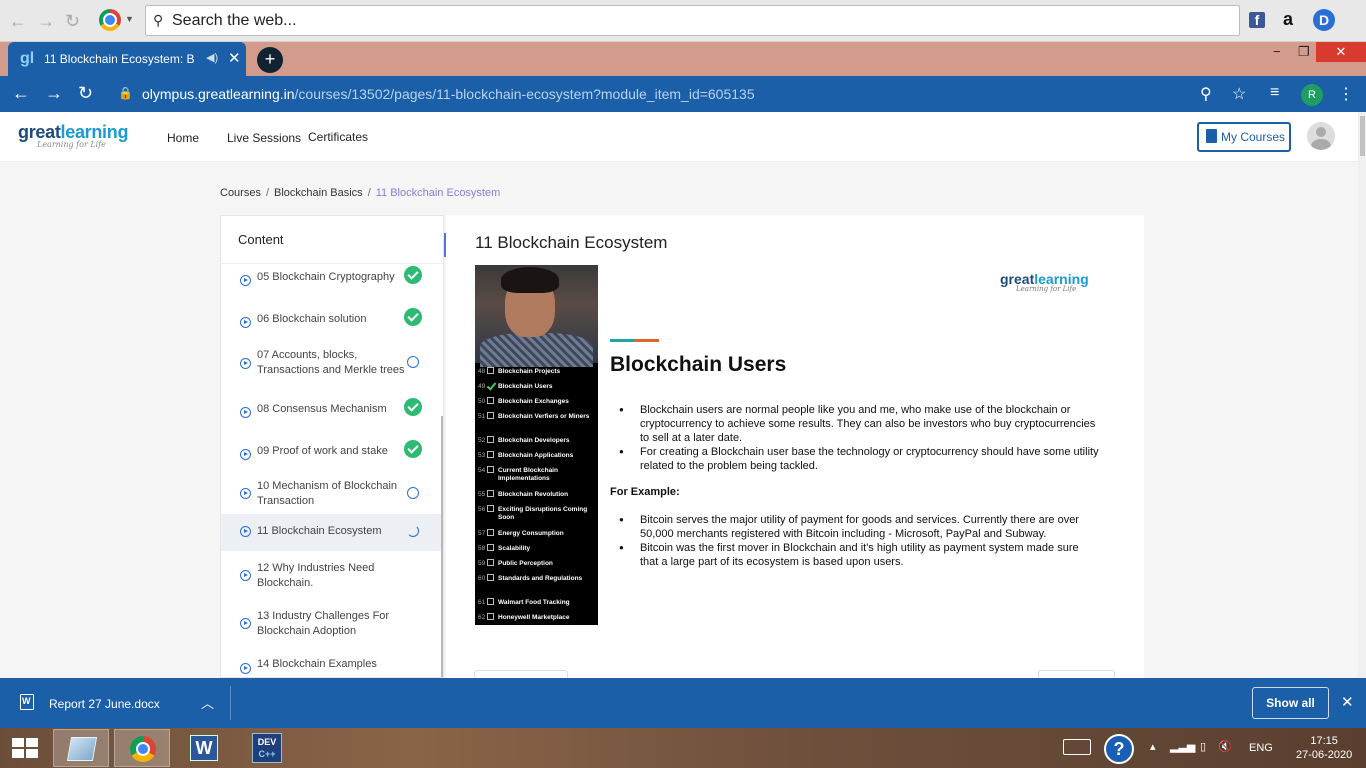  What do you see at coordinates (1277, 51) in the screenshot?
I see `minimize-button: −` at bounding box center [1277, 51].